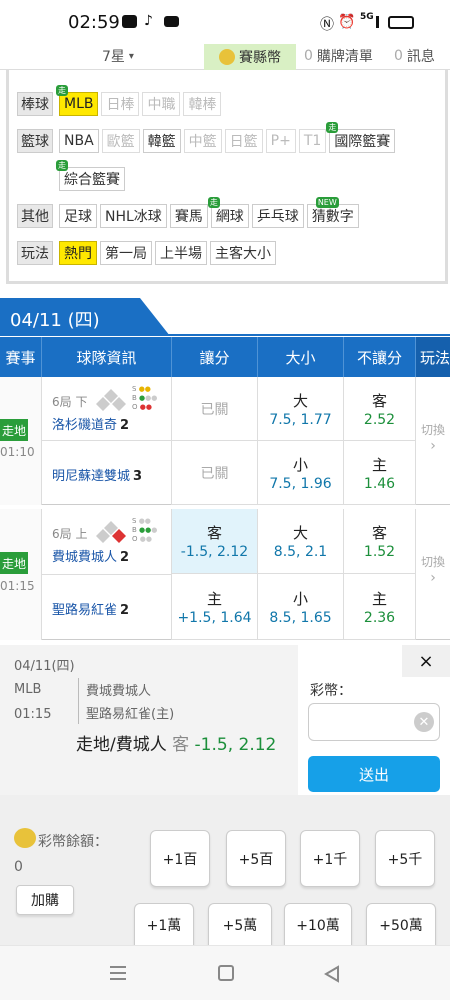 The height and width of the screenshot is (1000, 450). I want to click on chip-label: T1, so click(312, 141).